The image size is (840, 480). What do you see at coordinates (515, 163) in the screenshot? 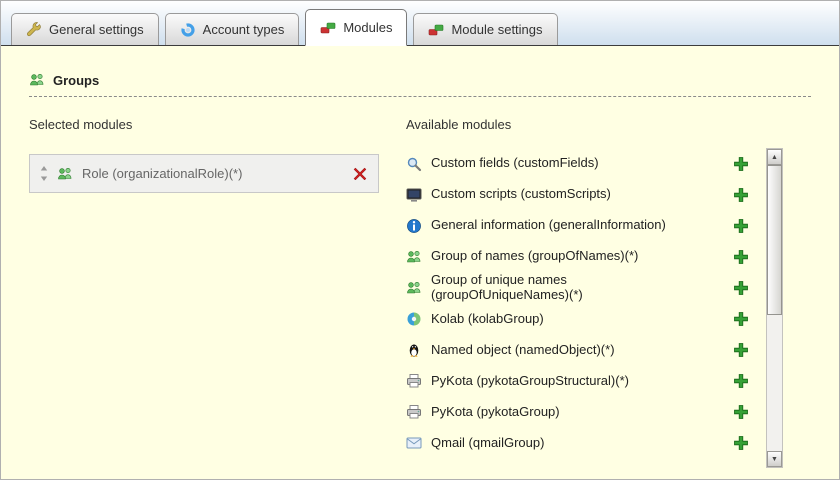
I see `module-label: Custom fields (customFields)` at bounding box center [515, 163].